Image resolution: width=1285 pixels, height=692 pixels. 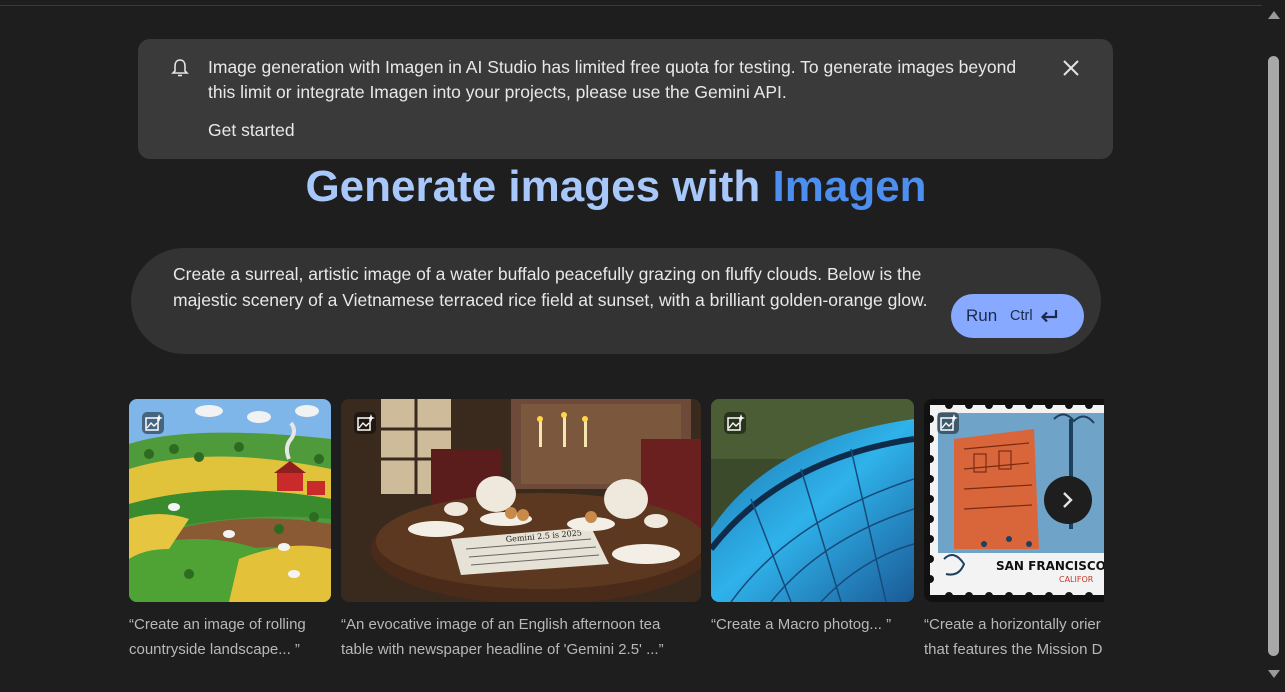 What do you see at coordinates (631, 5) in the screenshot?
I see `top-divider` at bounding box center [631, 5].